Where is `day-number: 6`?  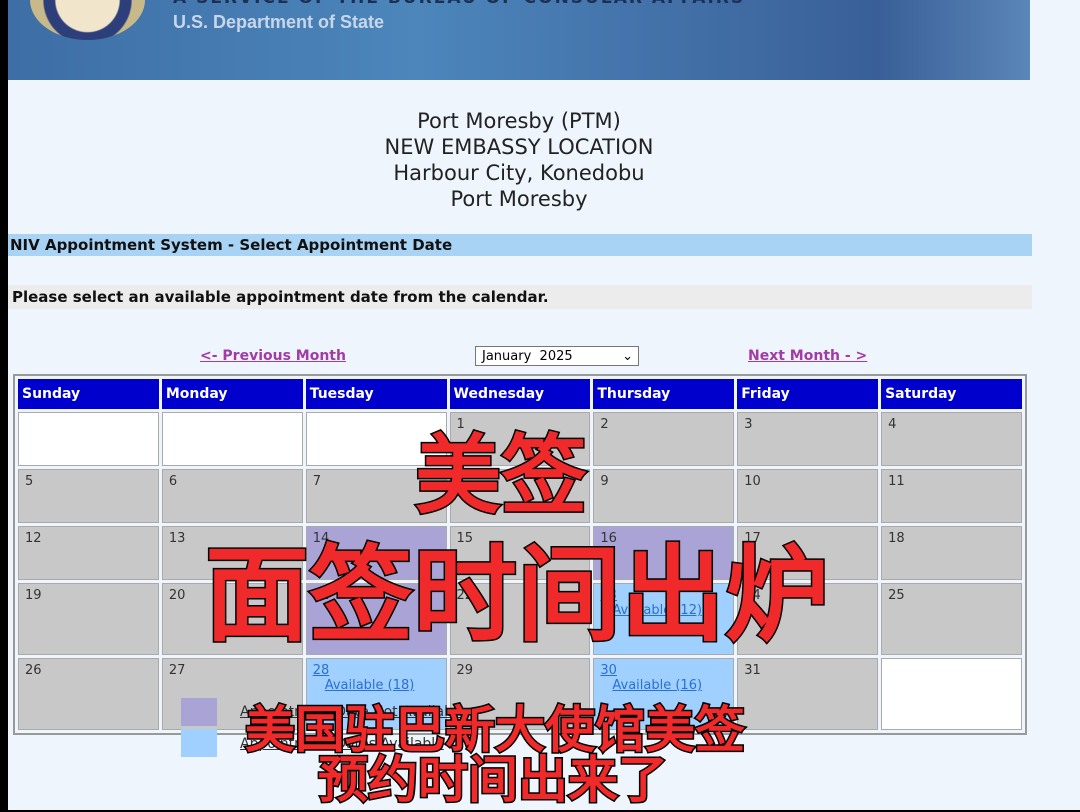 day-number: 6 is located at coordinates (173, 481).